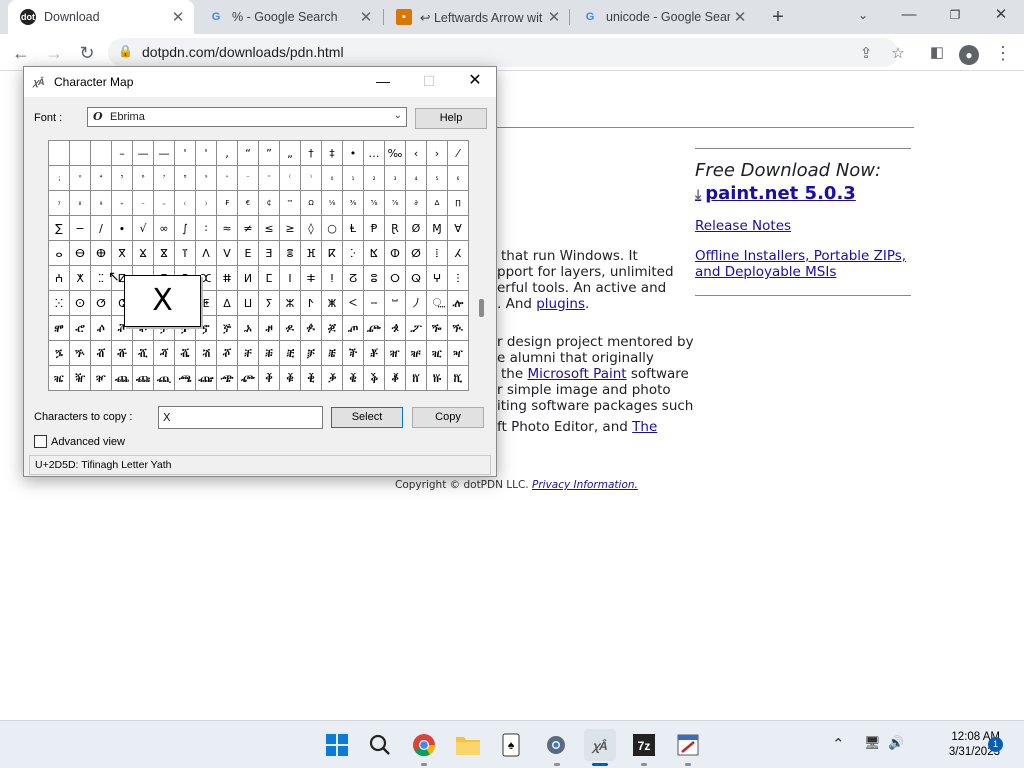  What do you see at coordinates (353, 203) in the screenshot?
I see `char-cell: ⅜` at bounding box center [353, 203].